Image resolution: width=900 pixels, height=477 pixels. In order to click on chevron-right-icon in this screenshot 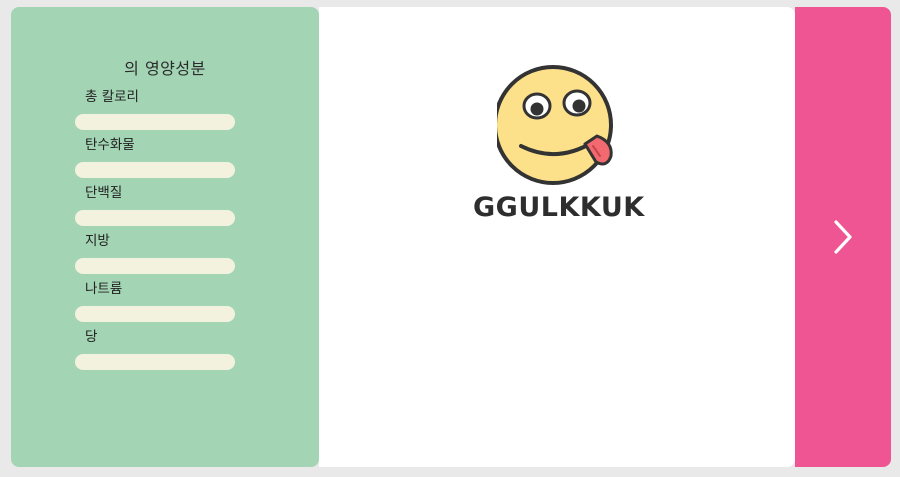, I will do `click(843, 237)`.